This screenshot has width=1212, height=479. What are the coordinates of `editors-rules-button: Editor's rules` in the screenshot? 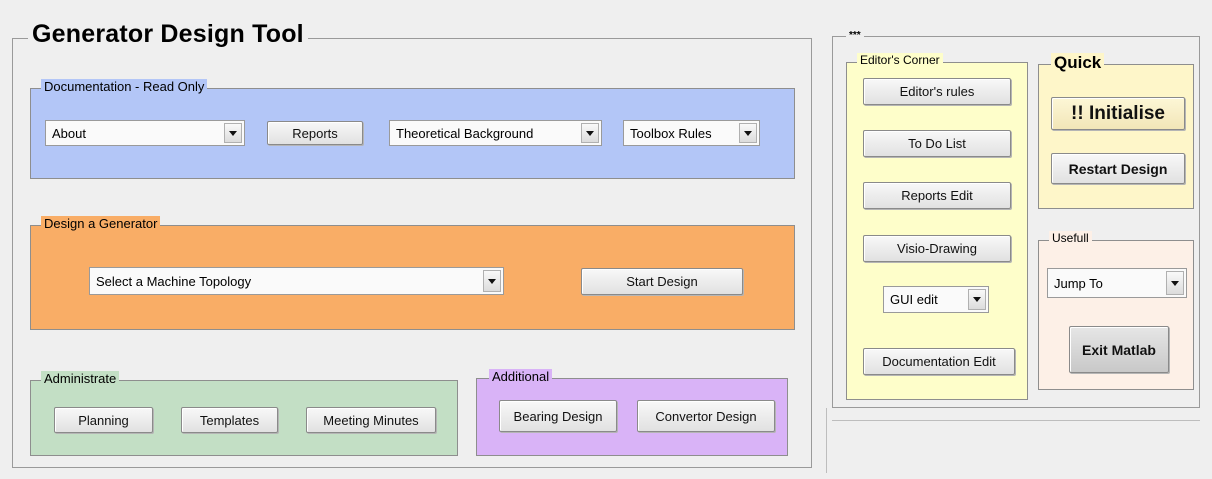 It's located at (937, 91).